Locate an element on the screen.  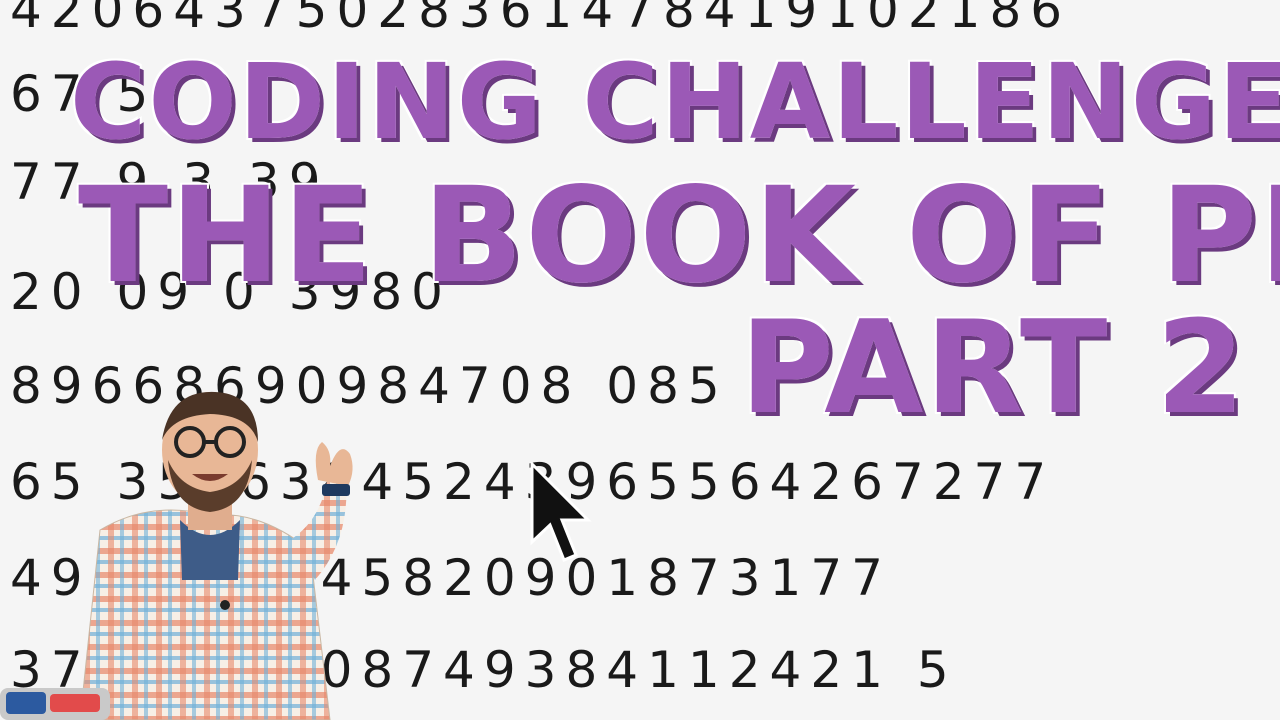
presenter-photo is located at coordinates (216, 555).